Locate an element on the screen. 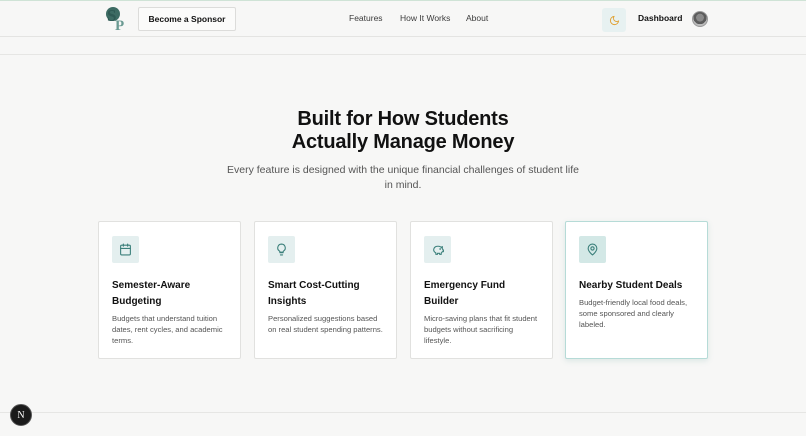 The width and height of the screenshot is (806, 436). moon-icon is located at coordinates (614, 20).